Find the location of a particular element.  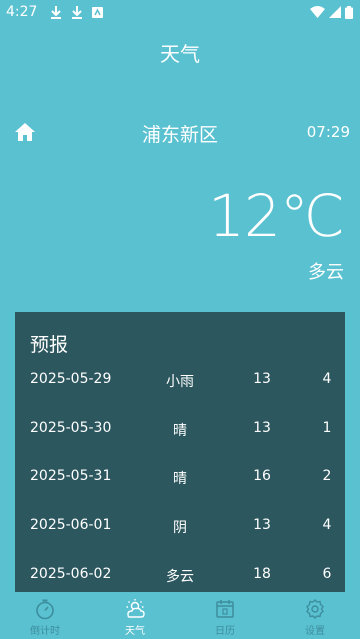

forecast-condition: 多云 is located at coordinates (180, 577).